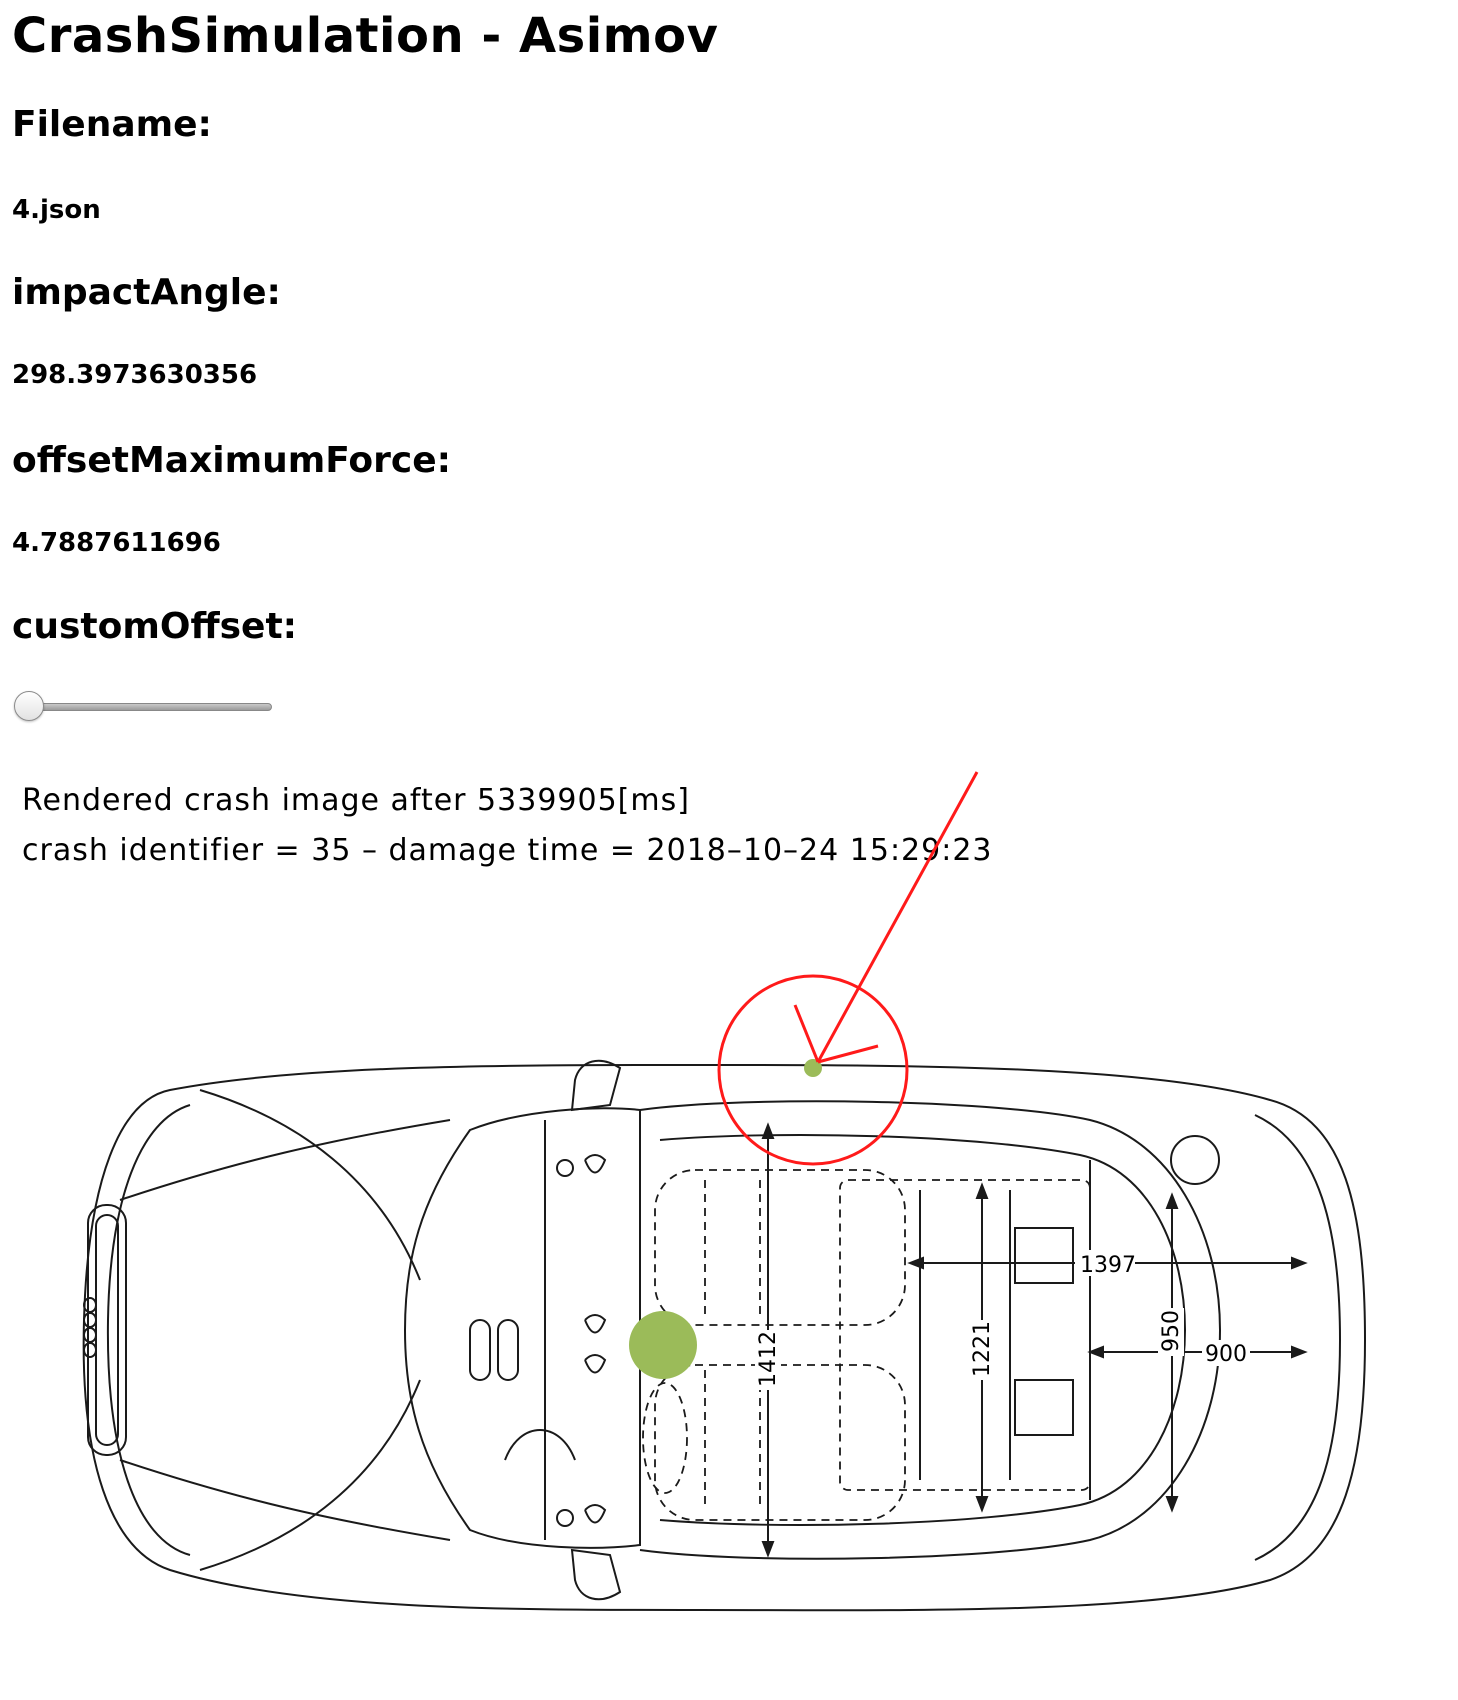 This screenshot has width=1458, height=1700. Describe the element at coordinates (1108, 1265) in the screenshot. I see `dimension-1397: 1397` at that location.